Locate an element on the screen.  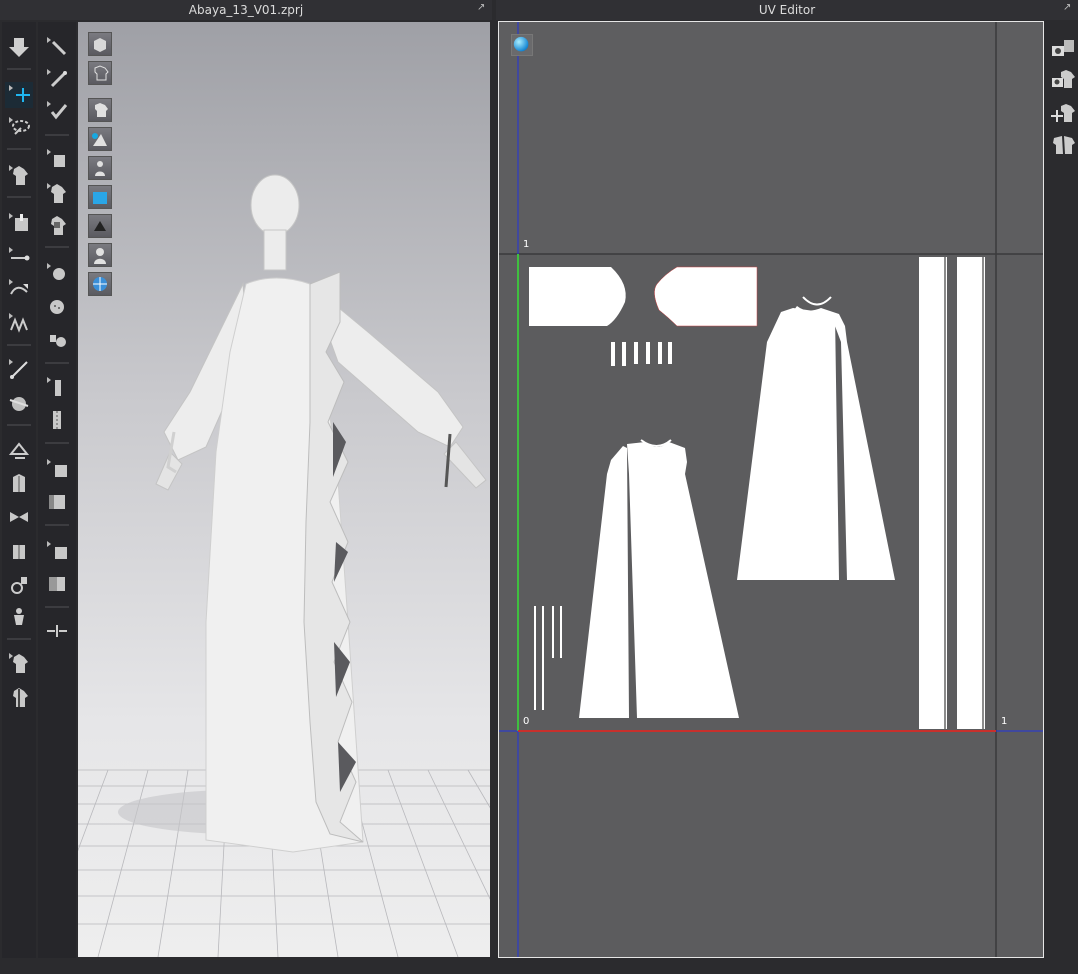
sphere-icon is located at coordinates (521, 44).